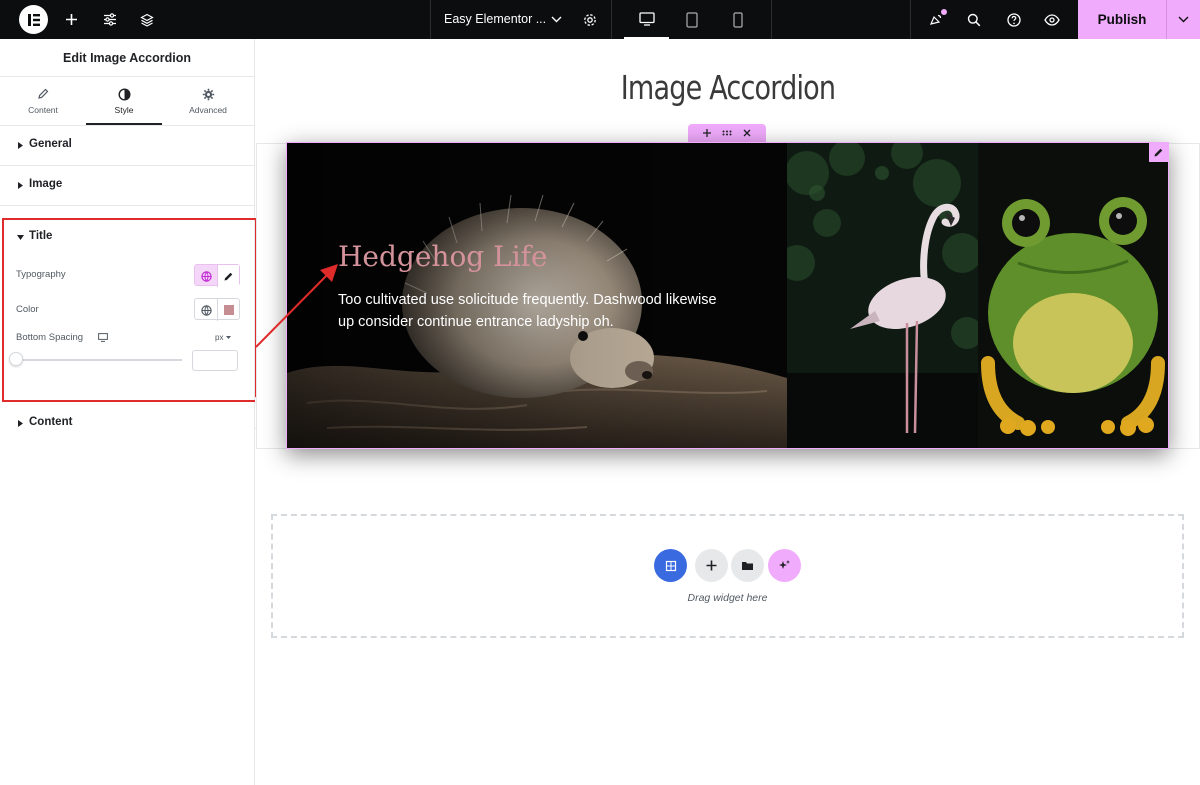  I want to click on section-general: General, so click(127, 146).